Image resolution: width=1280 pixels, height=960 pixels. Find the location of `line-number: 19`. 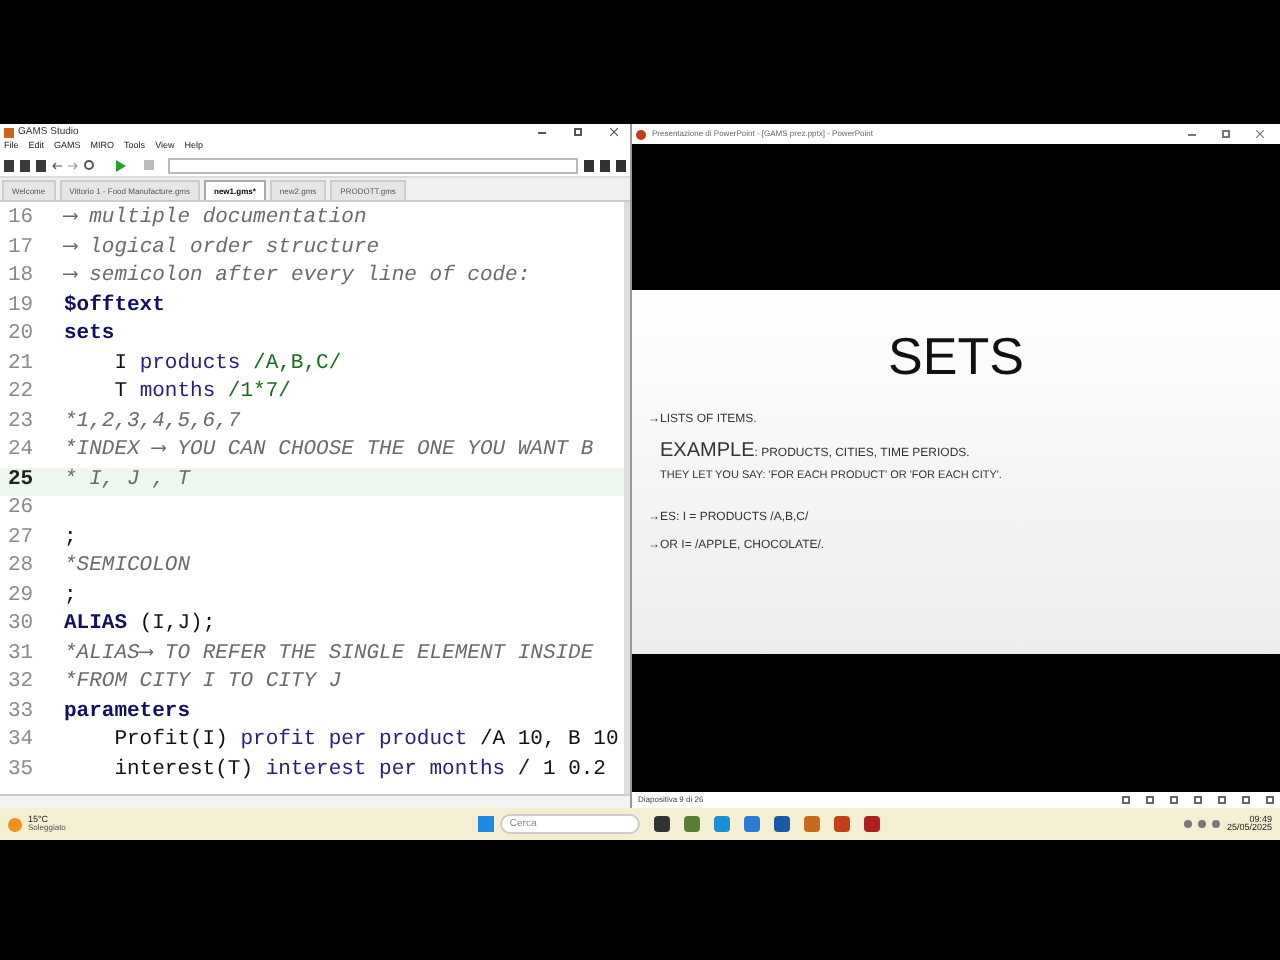

line-number: 19 is located at coordinates (21, 306).